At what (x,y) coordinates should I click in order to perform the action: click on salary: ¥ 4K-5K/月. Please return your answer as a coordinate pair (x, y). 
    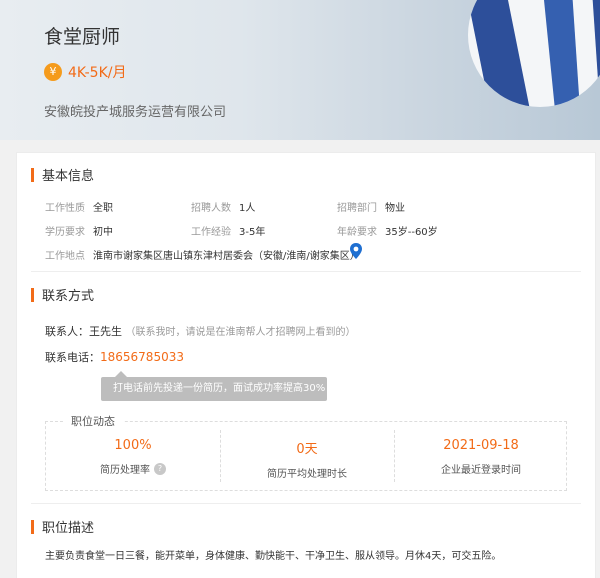
    Looking at the image, I should click on (85, 72).